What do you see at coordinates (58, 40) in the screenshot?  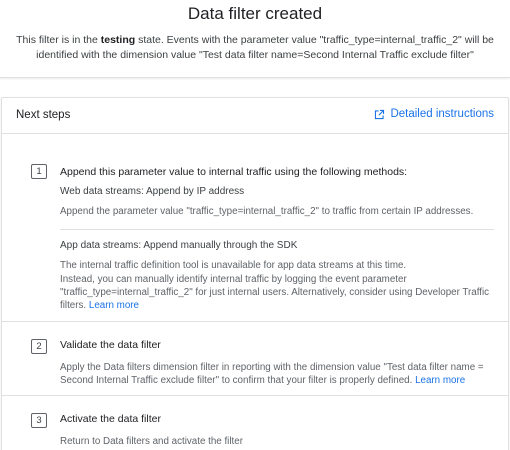 I see `desc-prefix: This filter is in the` at bounding box center [58, 40].